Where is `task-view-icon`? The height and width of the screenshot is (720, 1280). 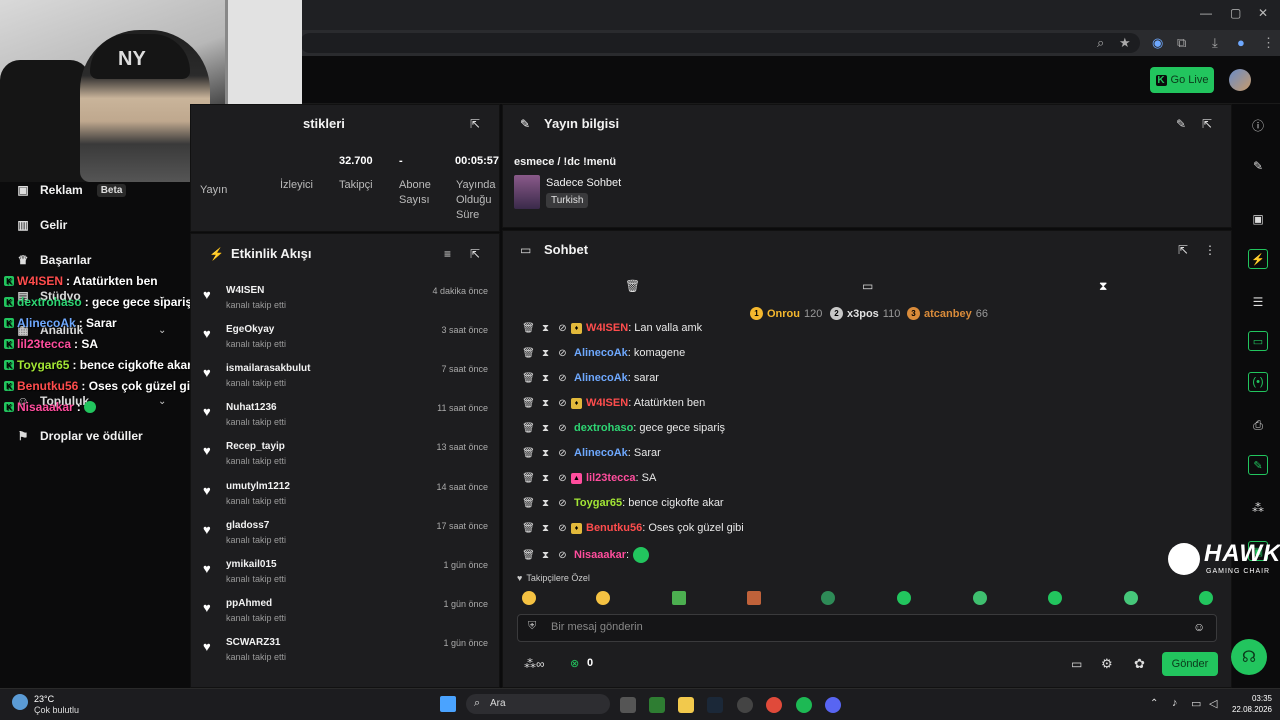 task-view-icon is located at coordinates (628, 705).